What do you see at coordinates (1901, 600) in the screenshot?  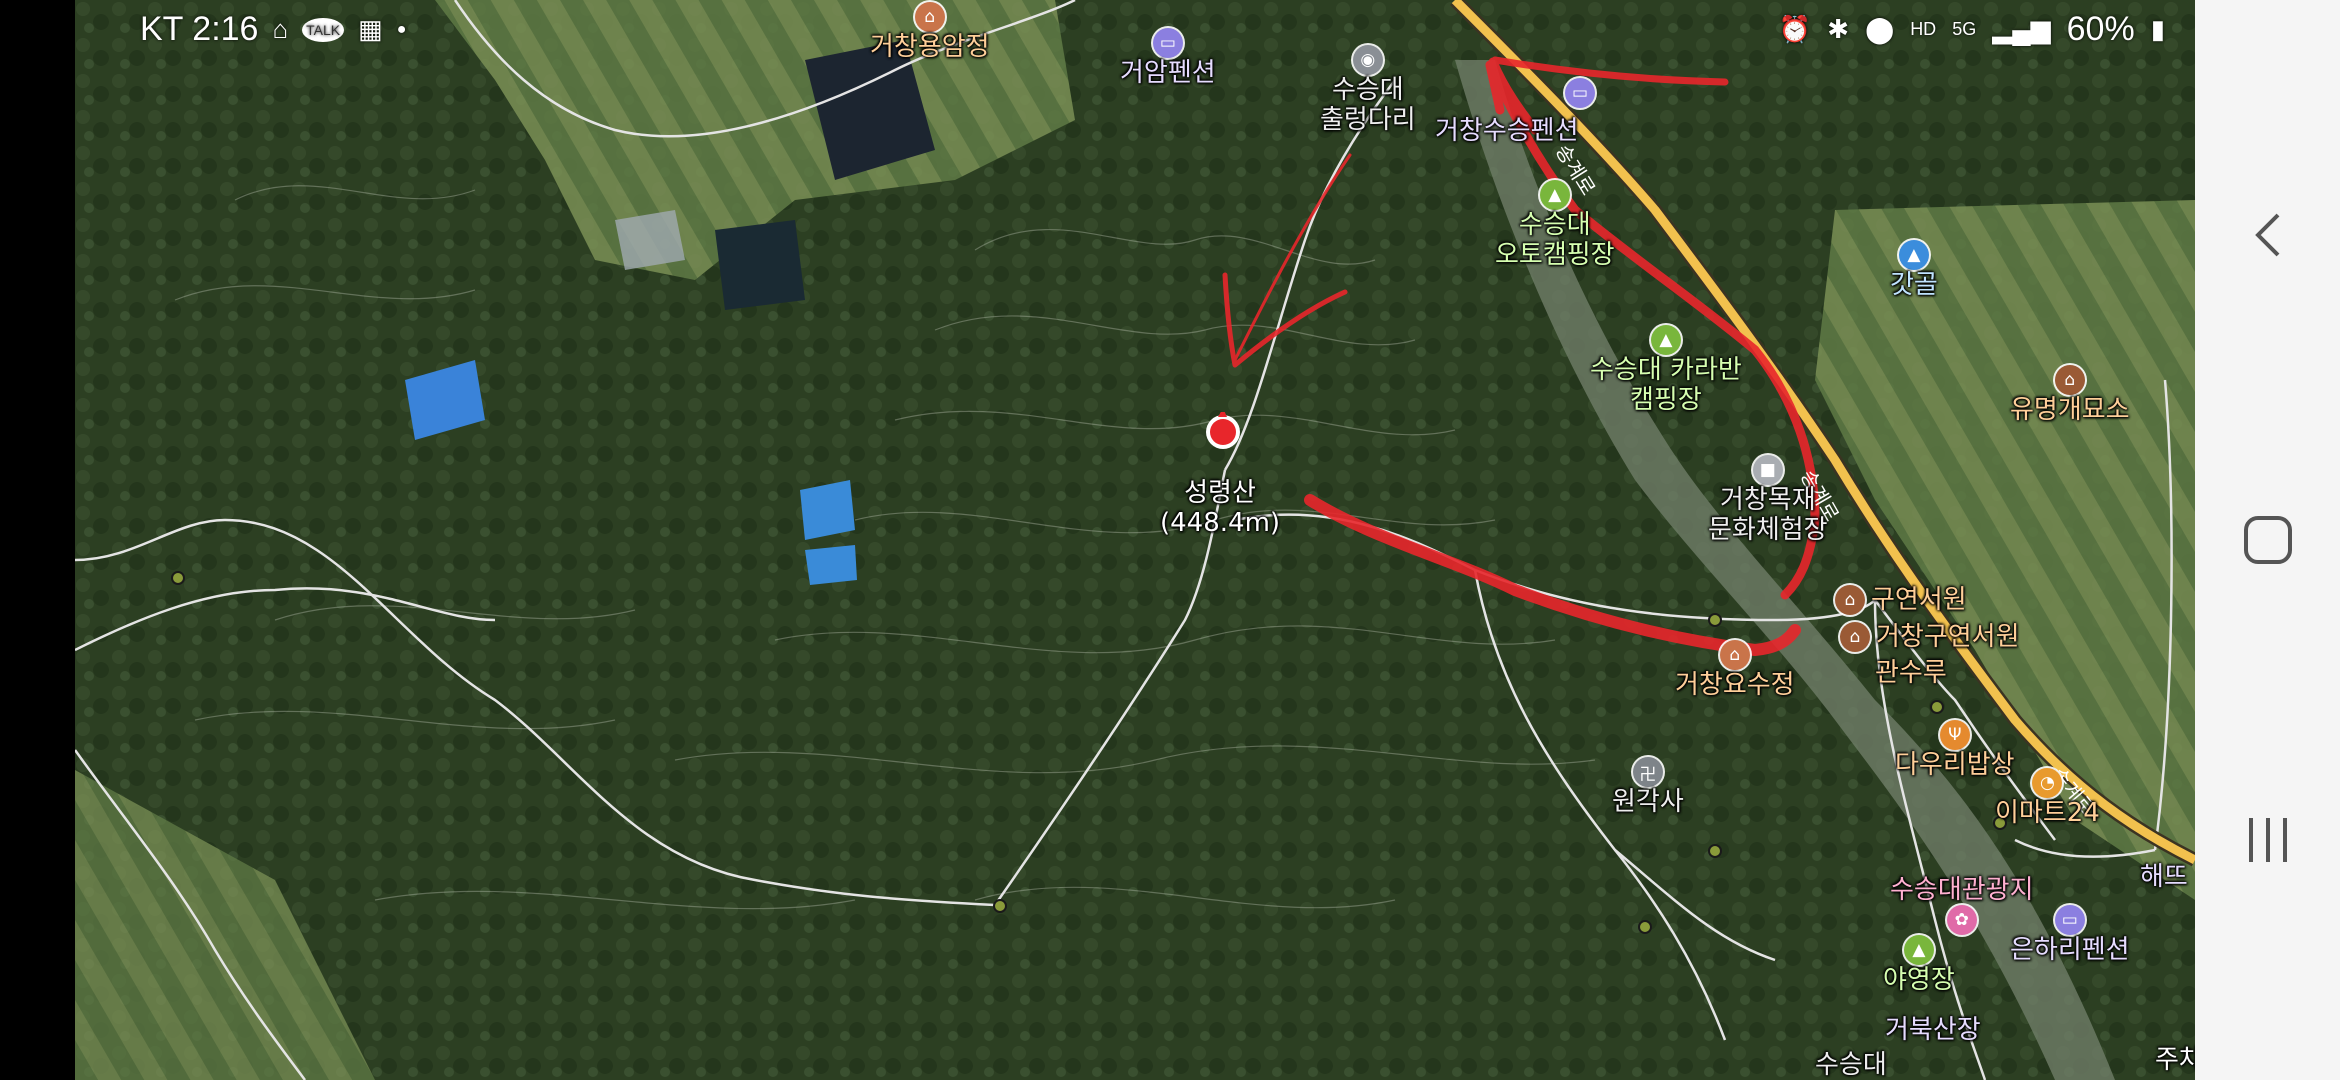 I see `poi-guyeon: ⌂ 구연서원` at bounding box center [1901, 600].